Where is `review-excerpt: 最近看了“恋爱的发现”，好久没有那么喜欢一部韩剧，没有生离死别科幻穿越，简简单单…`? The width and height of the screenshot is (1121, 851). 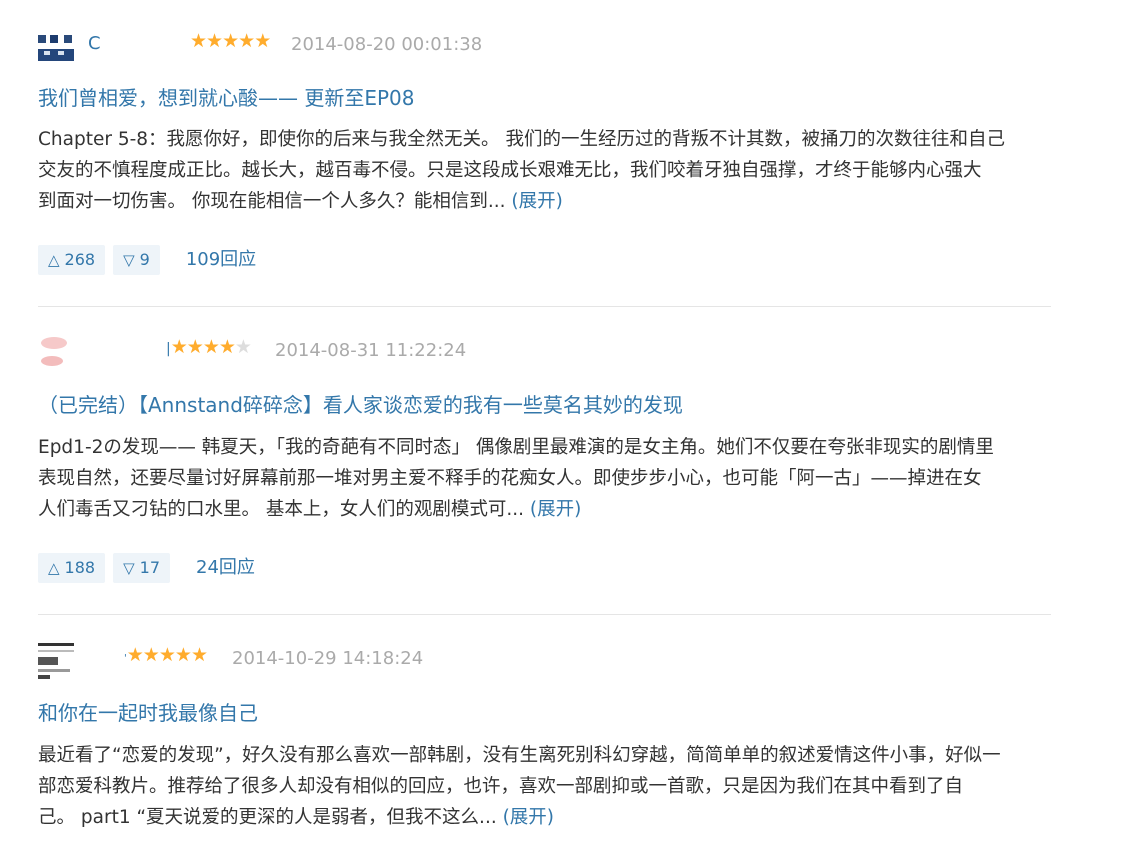
review-excerpt: 最近看了“恋爱的发现”，好久没有那么喜欢一部韩剧，没有生离死别科幻穿越，简简单单… is located at coordinates (544, 786).